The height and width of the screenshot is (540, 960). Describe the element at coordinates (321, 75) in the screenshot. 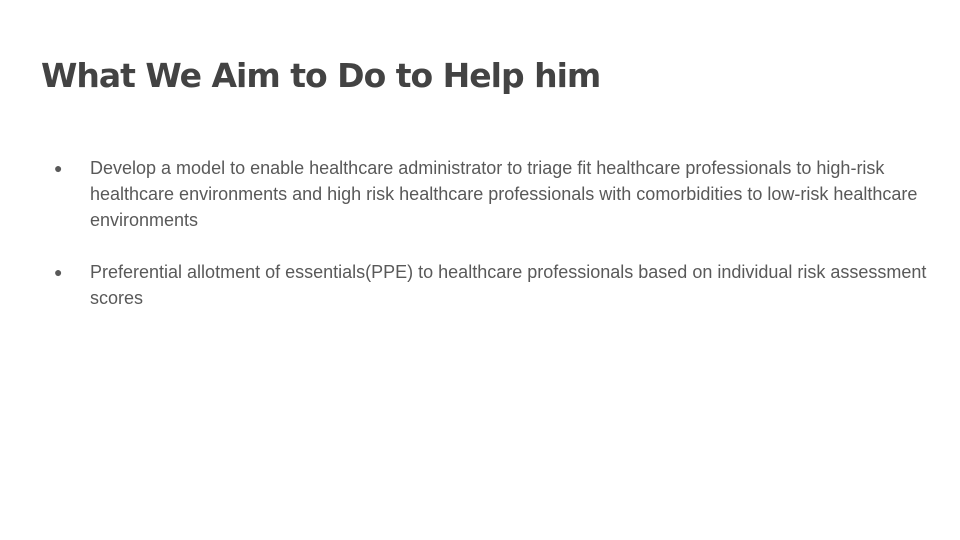

I see `slide-title: What We Aim to Do to Help him` at that location.